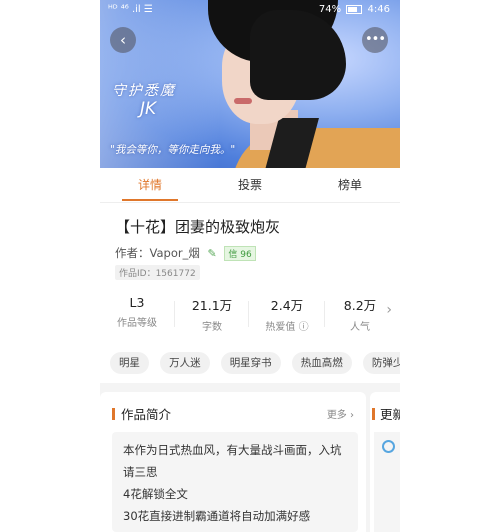  I want to click on chevron-right-icon: ›, so click(389, 310).